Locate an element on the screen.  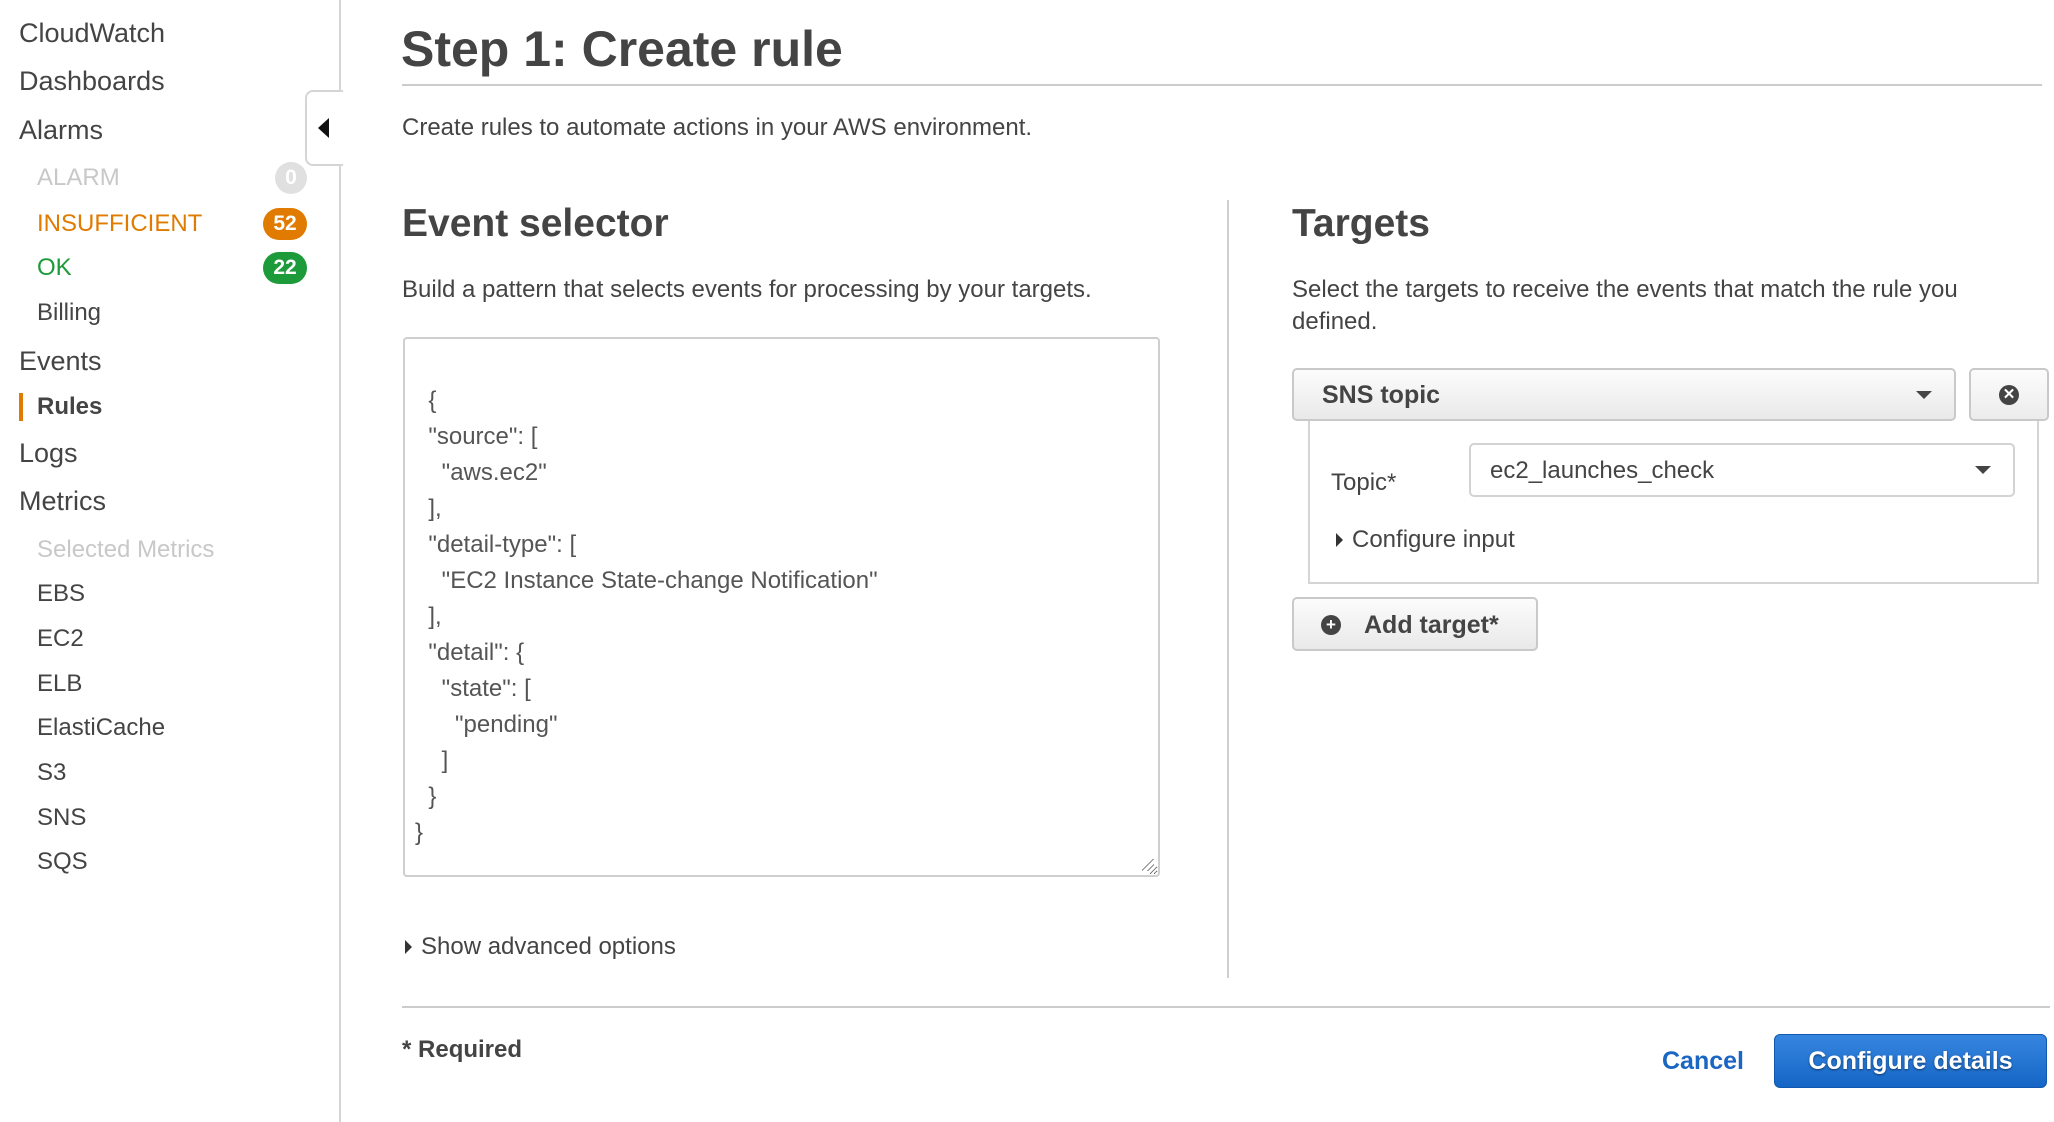
sidebar-item-dashboards: Dashboards is located at coordinates (92, 81).